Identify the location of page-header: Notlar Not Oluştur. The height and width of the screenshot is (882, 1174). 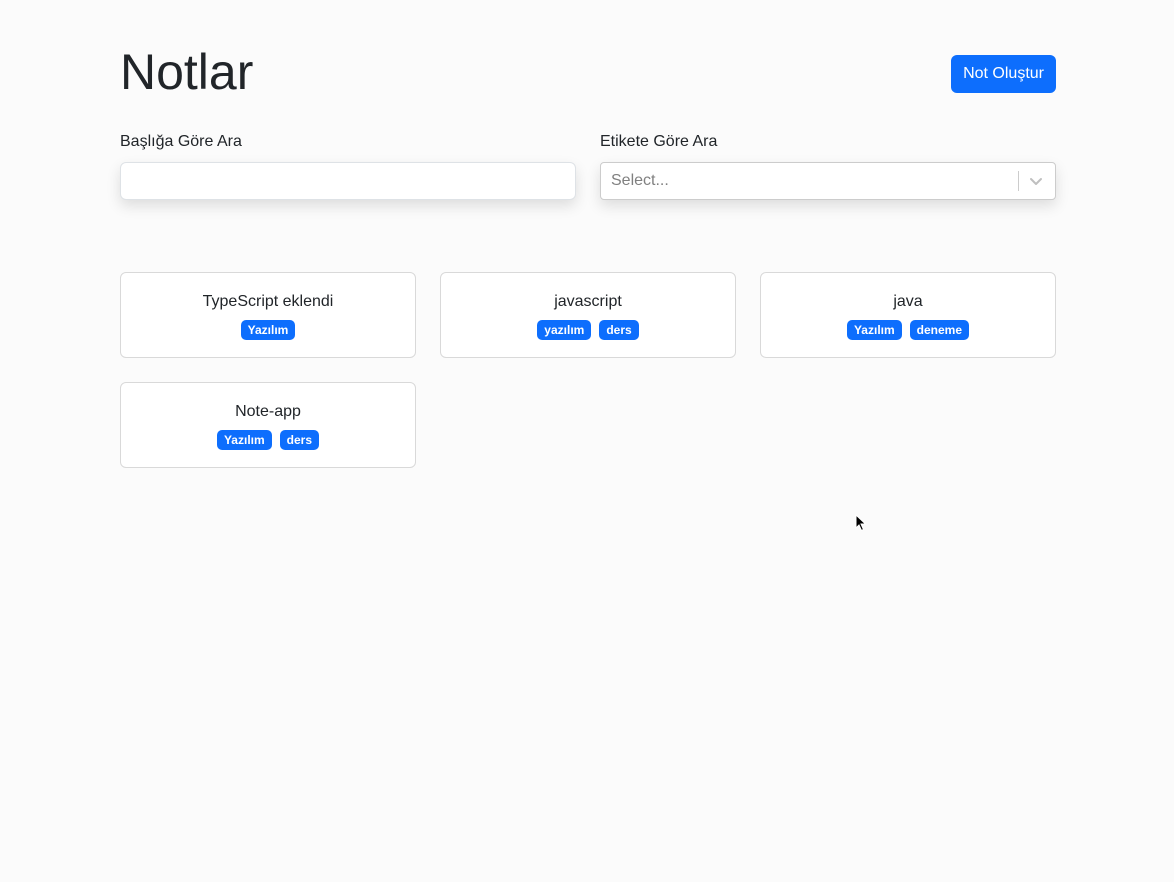
(588, 75).